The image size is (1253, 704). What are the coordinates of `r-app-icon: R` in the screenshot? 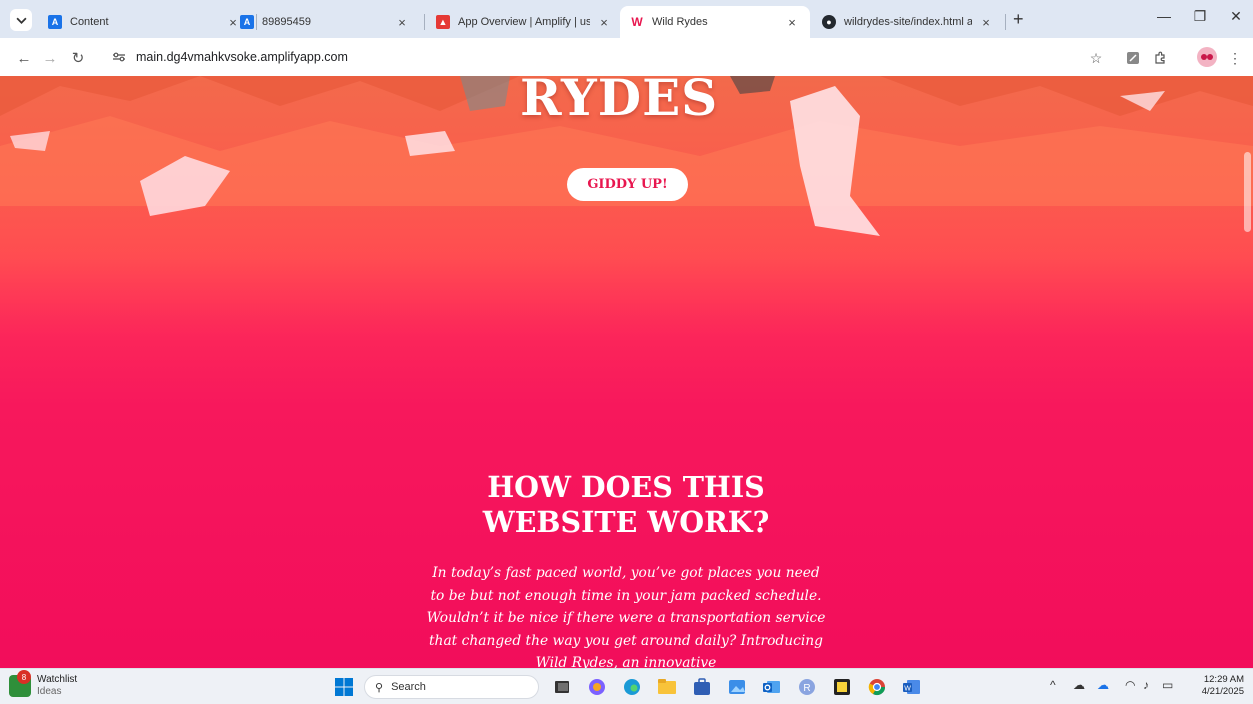 It's located at (807, 687).